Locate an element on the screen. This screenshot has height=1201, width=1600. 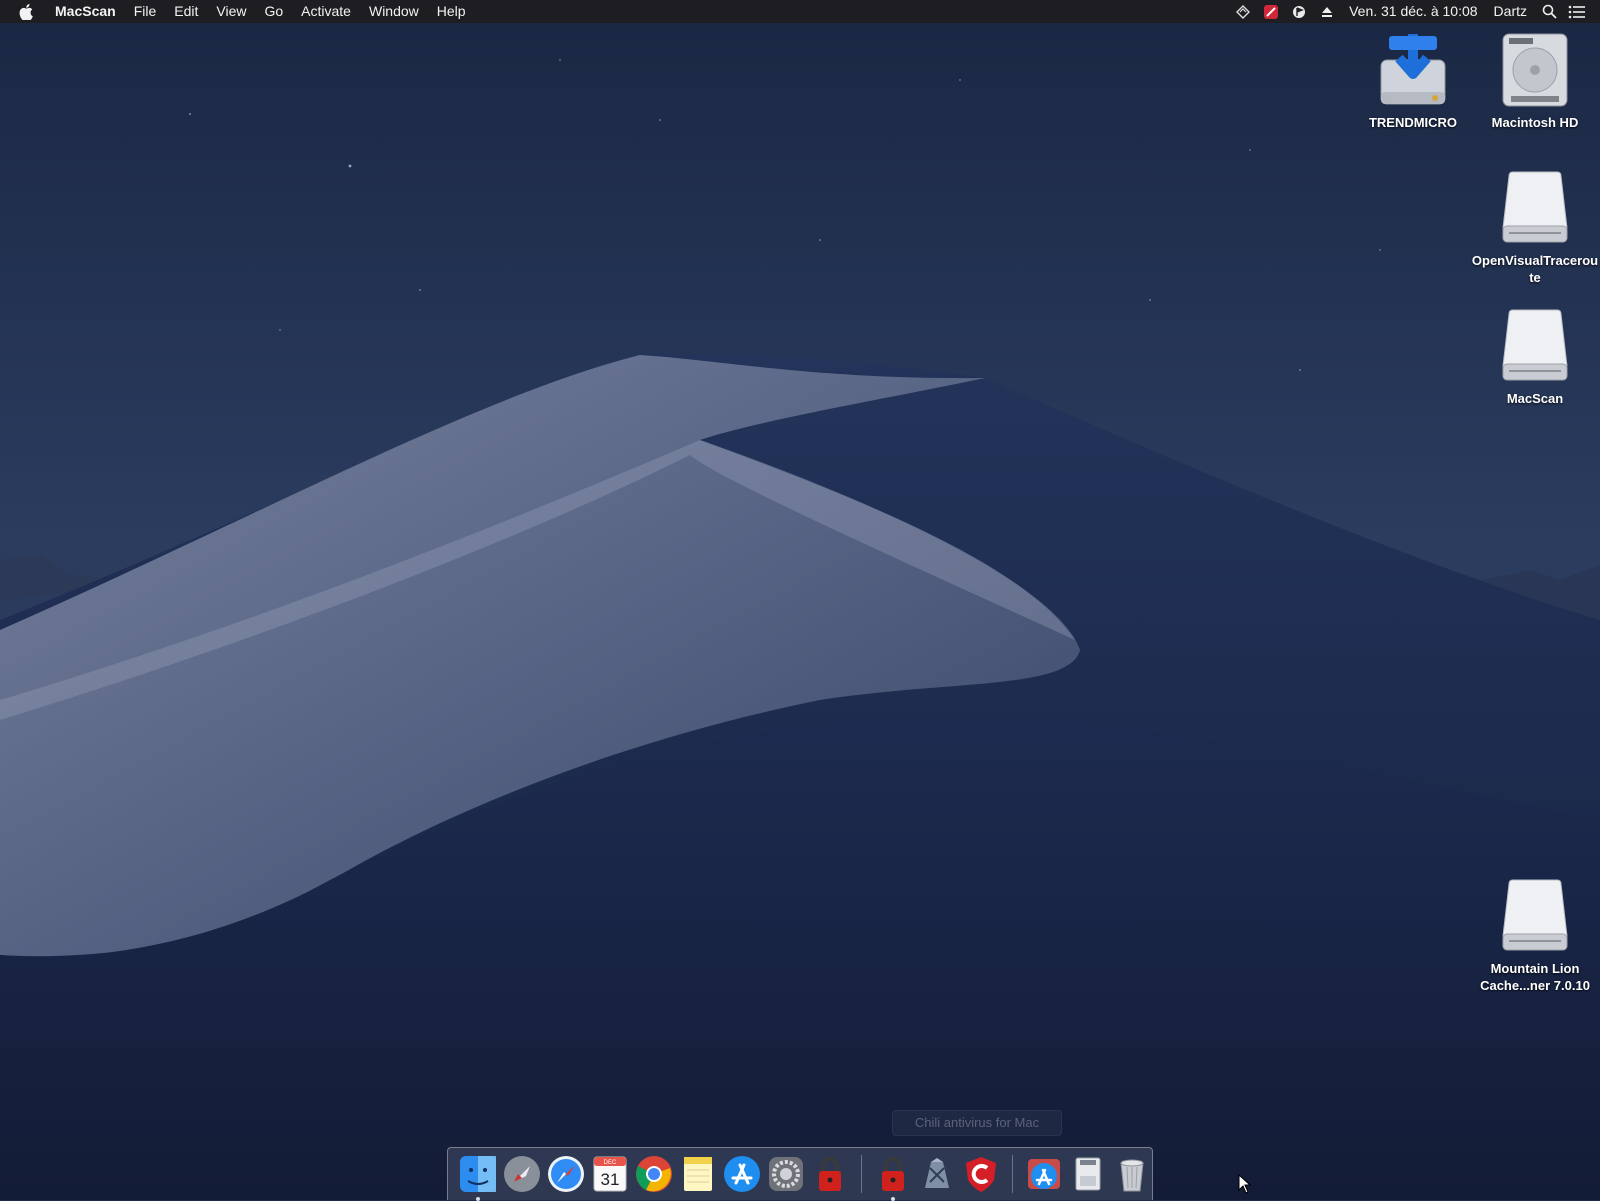
installer-disk-icon is located at coordinates (1413, 70).